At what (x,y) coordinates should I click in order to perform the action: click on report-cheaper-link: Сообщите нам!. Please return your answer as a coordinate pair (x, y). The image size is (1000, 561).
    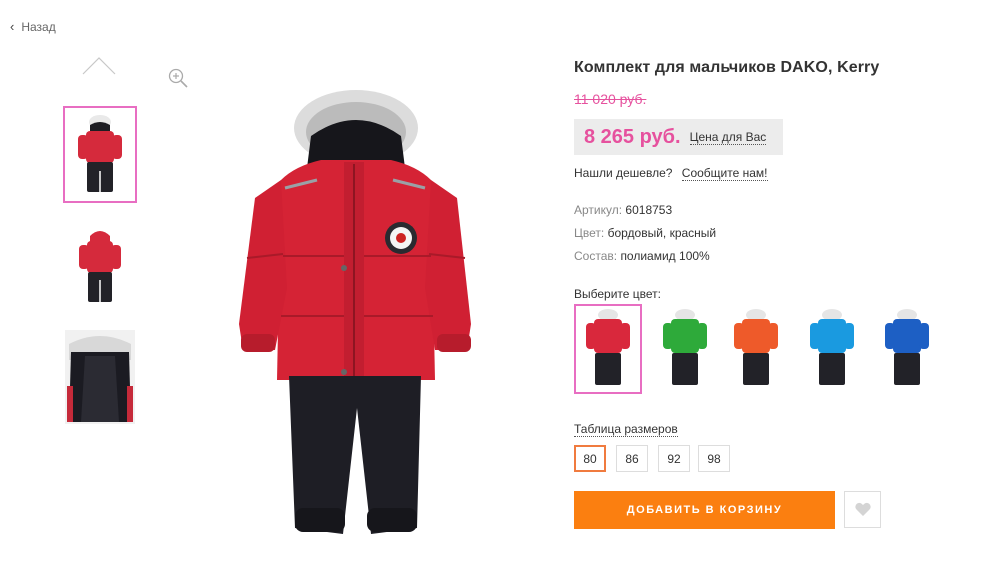
    Looking at the image, I should click on (724, 173).